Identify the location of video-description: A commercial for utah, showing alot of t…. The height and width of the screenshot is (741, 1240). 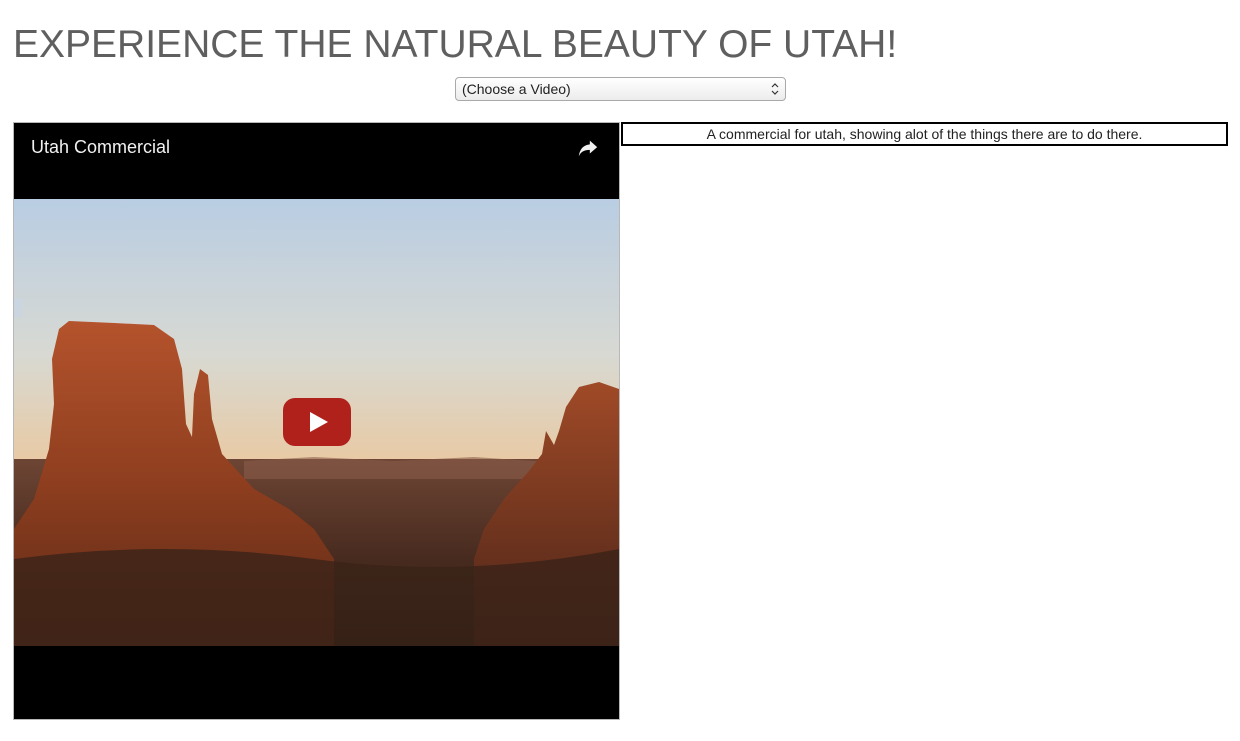
(924, 134).